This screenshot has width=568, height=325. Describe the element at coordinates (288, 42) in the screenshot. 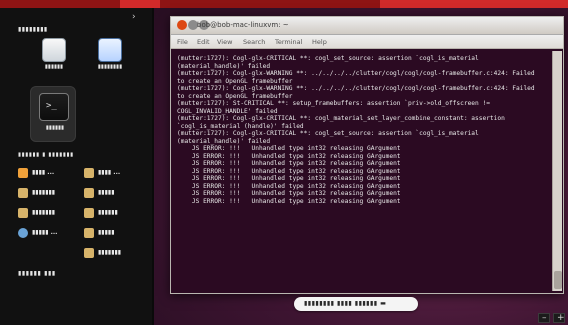

I see `menu-terminal: Terminal` at that location.